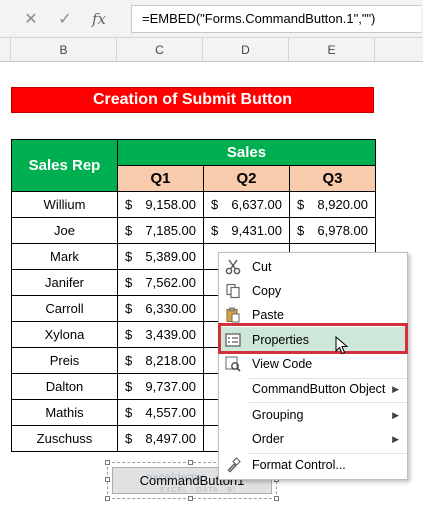 The width and height of the screenshot is (423, 512). What do you see at coordinates (31, 19) in the screenshot?
I see `cancel-icon: ✕` at bounding box center [31, 19].